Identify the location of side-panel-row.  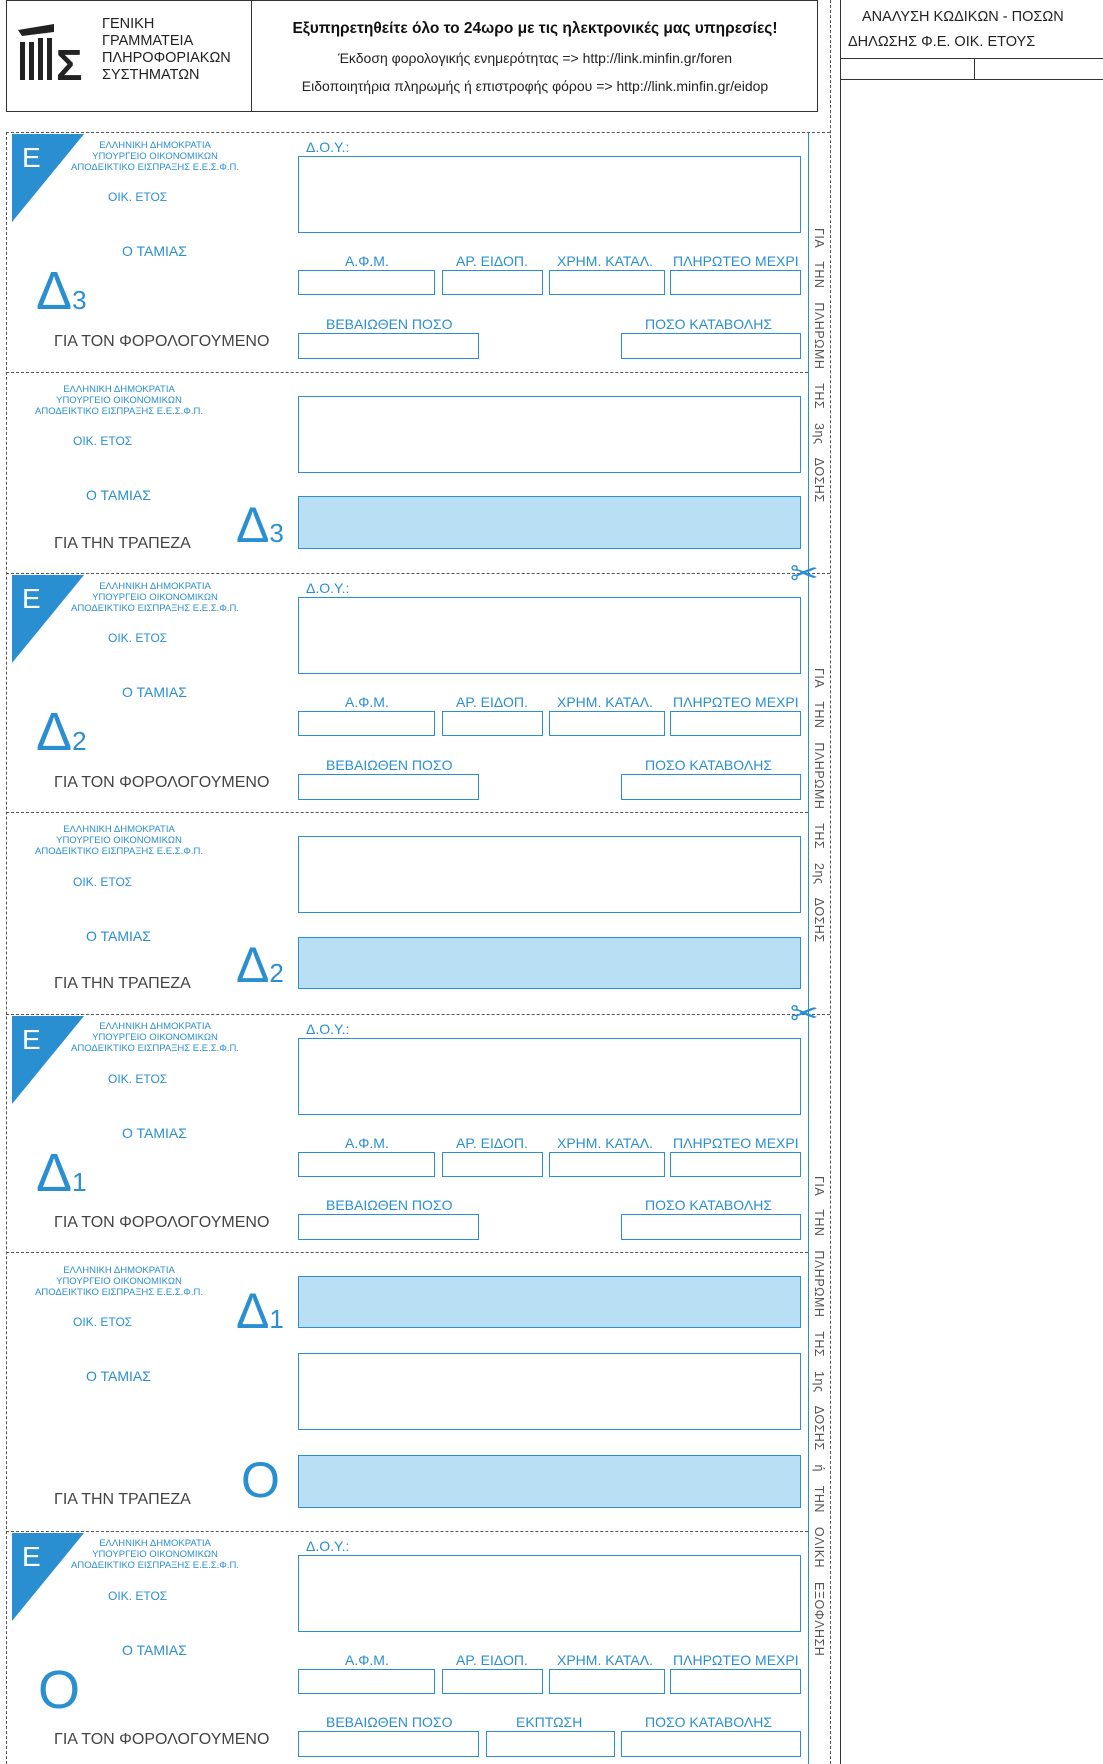
(971, 69).